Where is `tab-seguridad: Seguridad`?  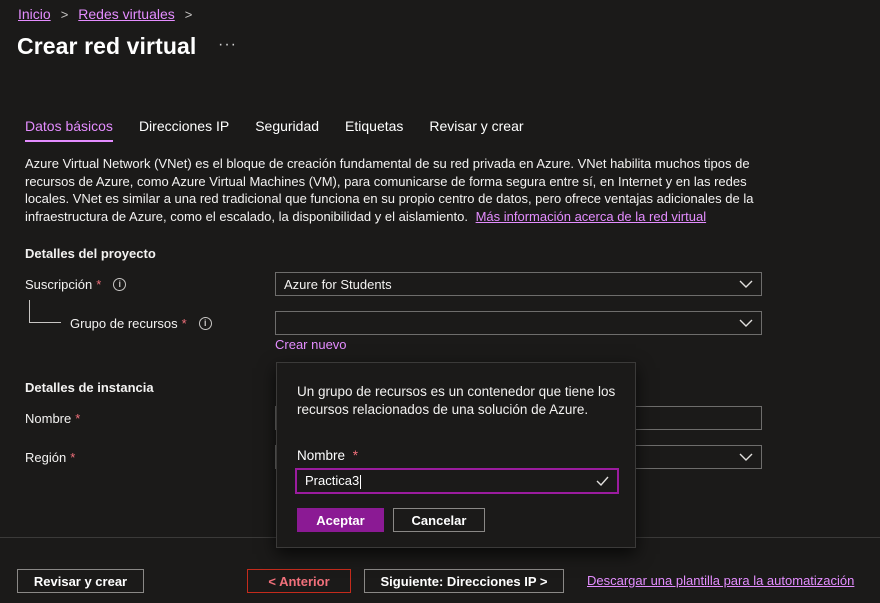 tab-seguridad: Seguridad is located at coordinates (287, 130).